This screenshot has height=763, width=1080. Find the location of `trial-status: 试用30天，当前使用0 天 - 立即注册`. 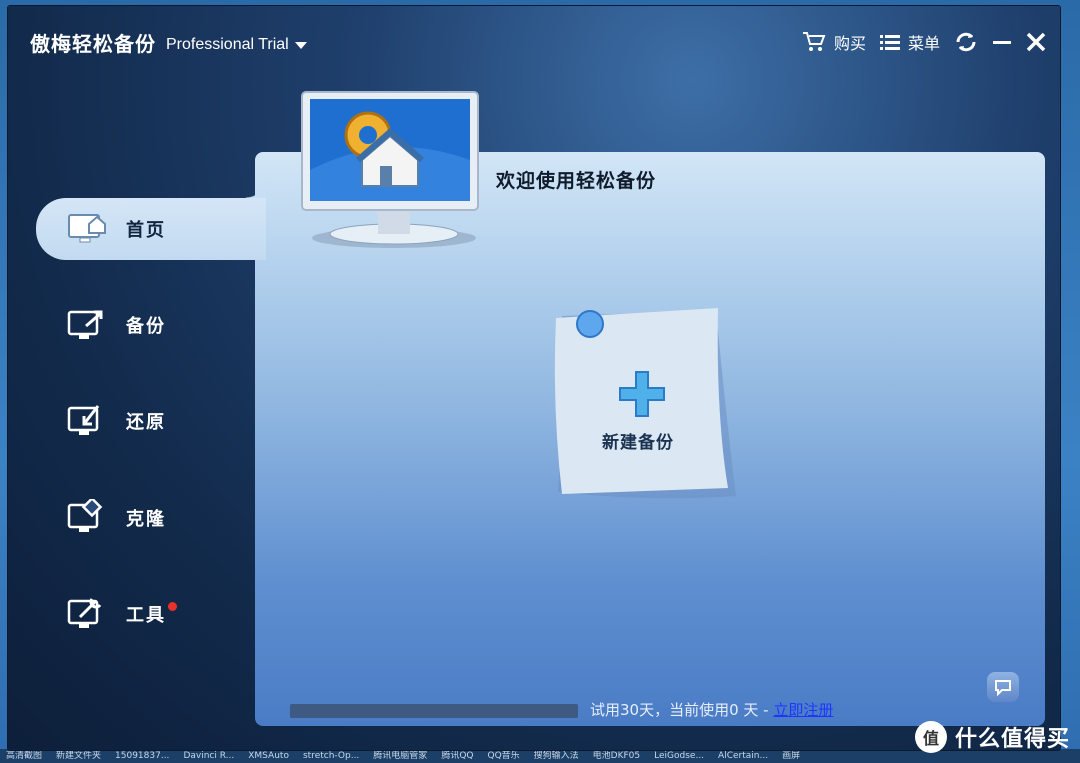

trial-status: 试用30天，当前使用0 天 - 立即注册 is located at coordinates (711, 709).